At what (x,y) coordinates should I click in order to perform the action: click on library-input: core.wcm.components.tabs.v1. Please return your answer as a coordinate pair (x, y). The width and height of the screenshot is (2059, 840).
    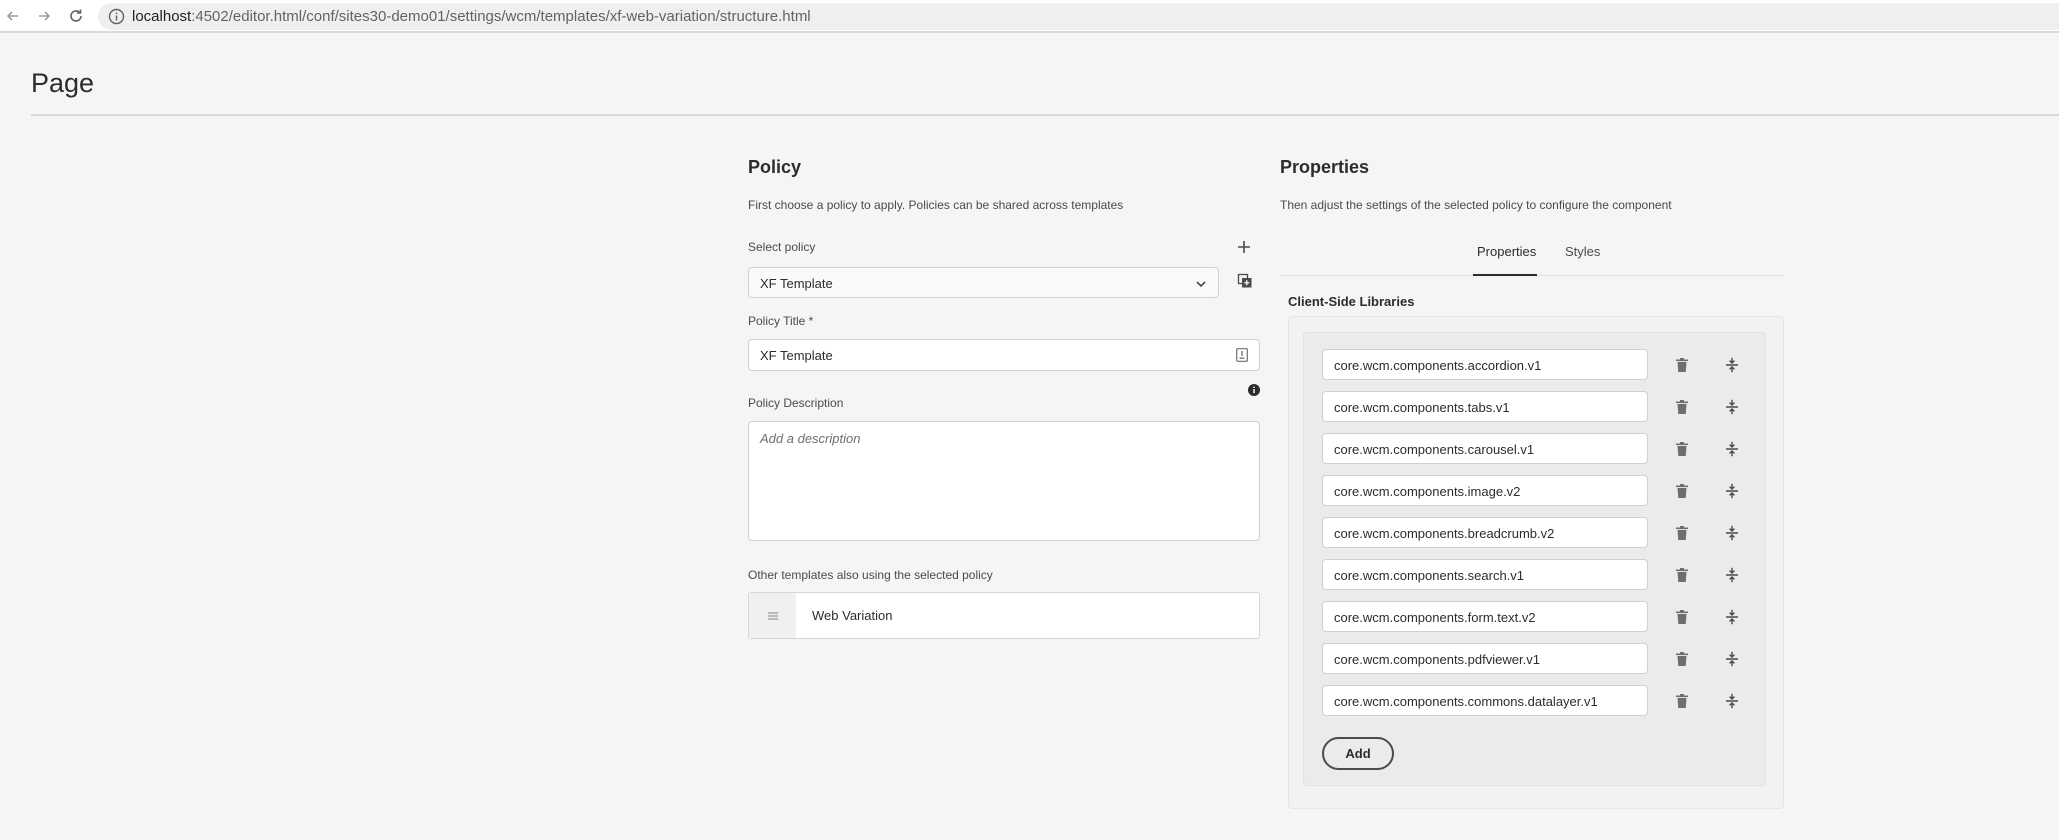
    Looking at the image, I should click on (1485, 406).